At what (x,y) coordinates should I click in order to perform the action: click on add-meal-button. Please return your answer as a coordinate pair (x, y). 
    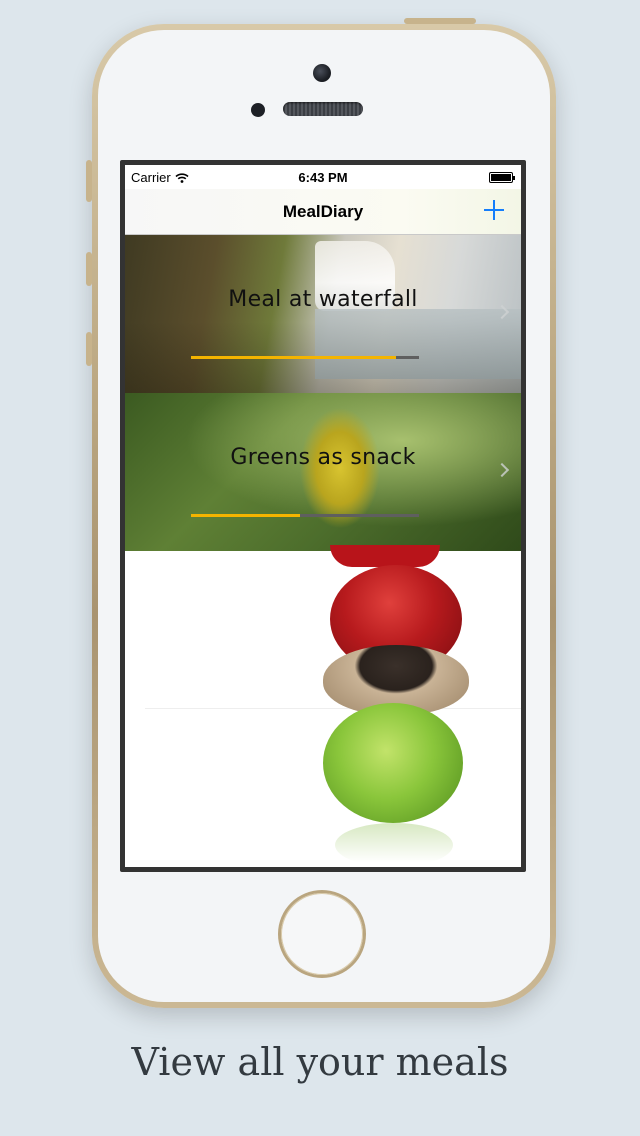
    Looking at the image, I should click on (494, 210).